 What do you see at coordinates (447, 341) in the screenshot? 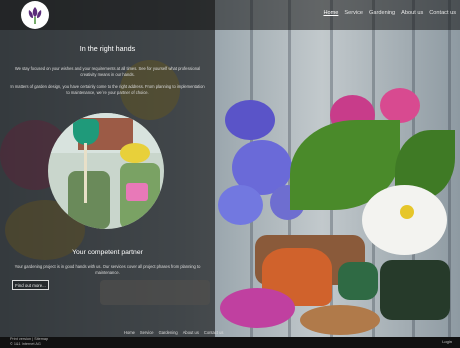
I see `login-link: Login` at bounding box center [447, 341].